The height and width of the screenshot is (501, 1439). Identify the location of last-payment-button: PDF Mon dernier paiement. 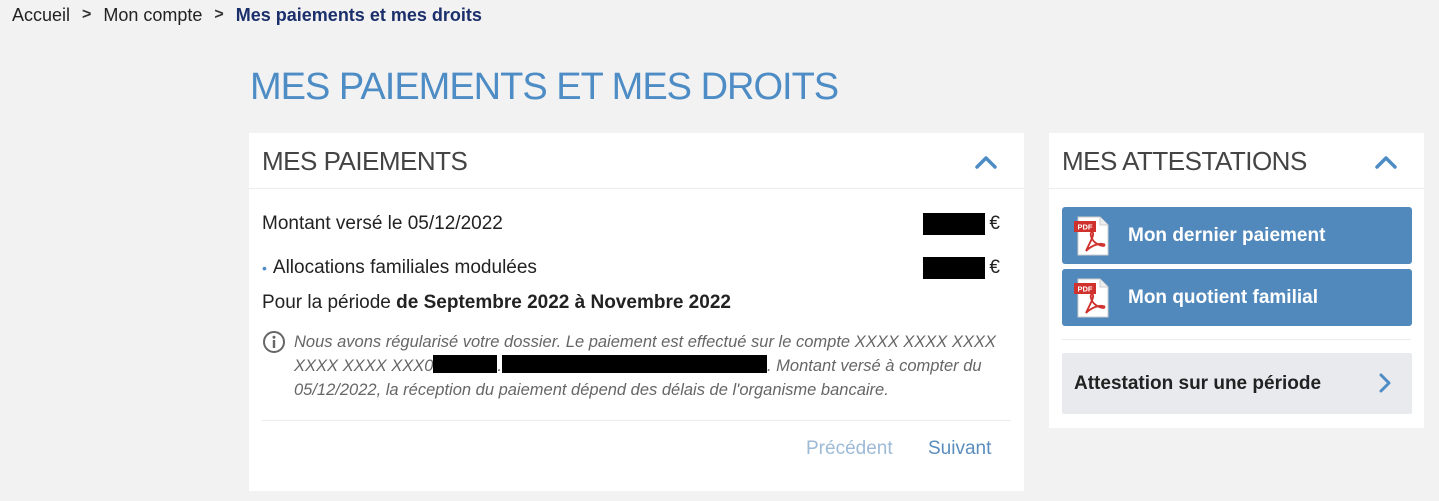
(1237, 235).